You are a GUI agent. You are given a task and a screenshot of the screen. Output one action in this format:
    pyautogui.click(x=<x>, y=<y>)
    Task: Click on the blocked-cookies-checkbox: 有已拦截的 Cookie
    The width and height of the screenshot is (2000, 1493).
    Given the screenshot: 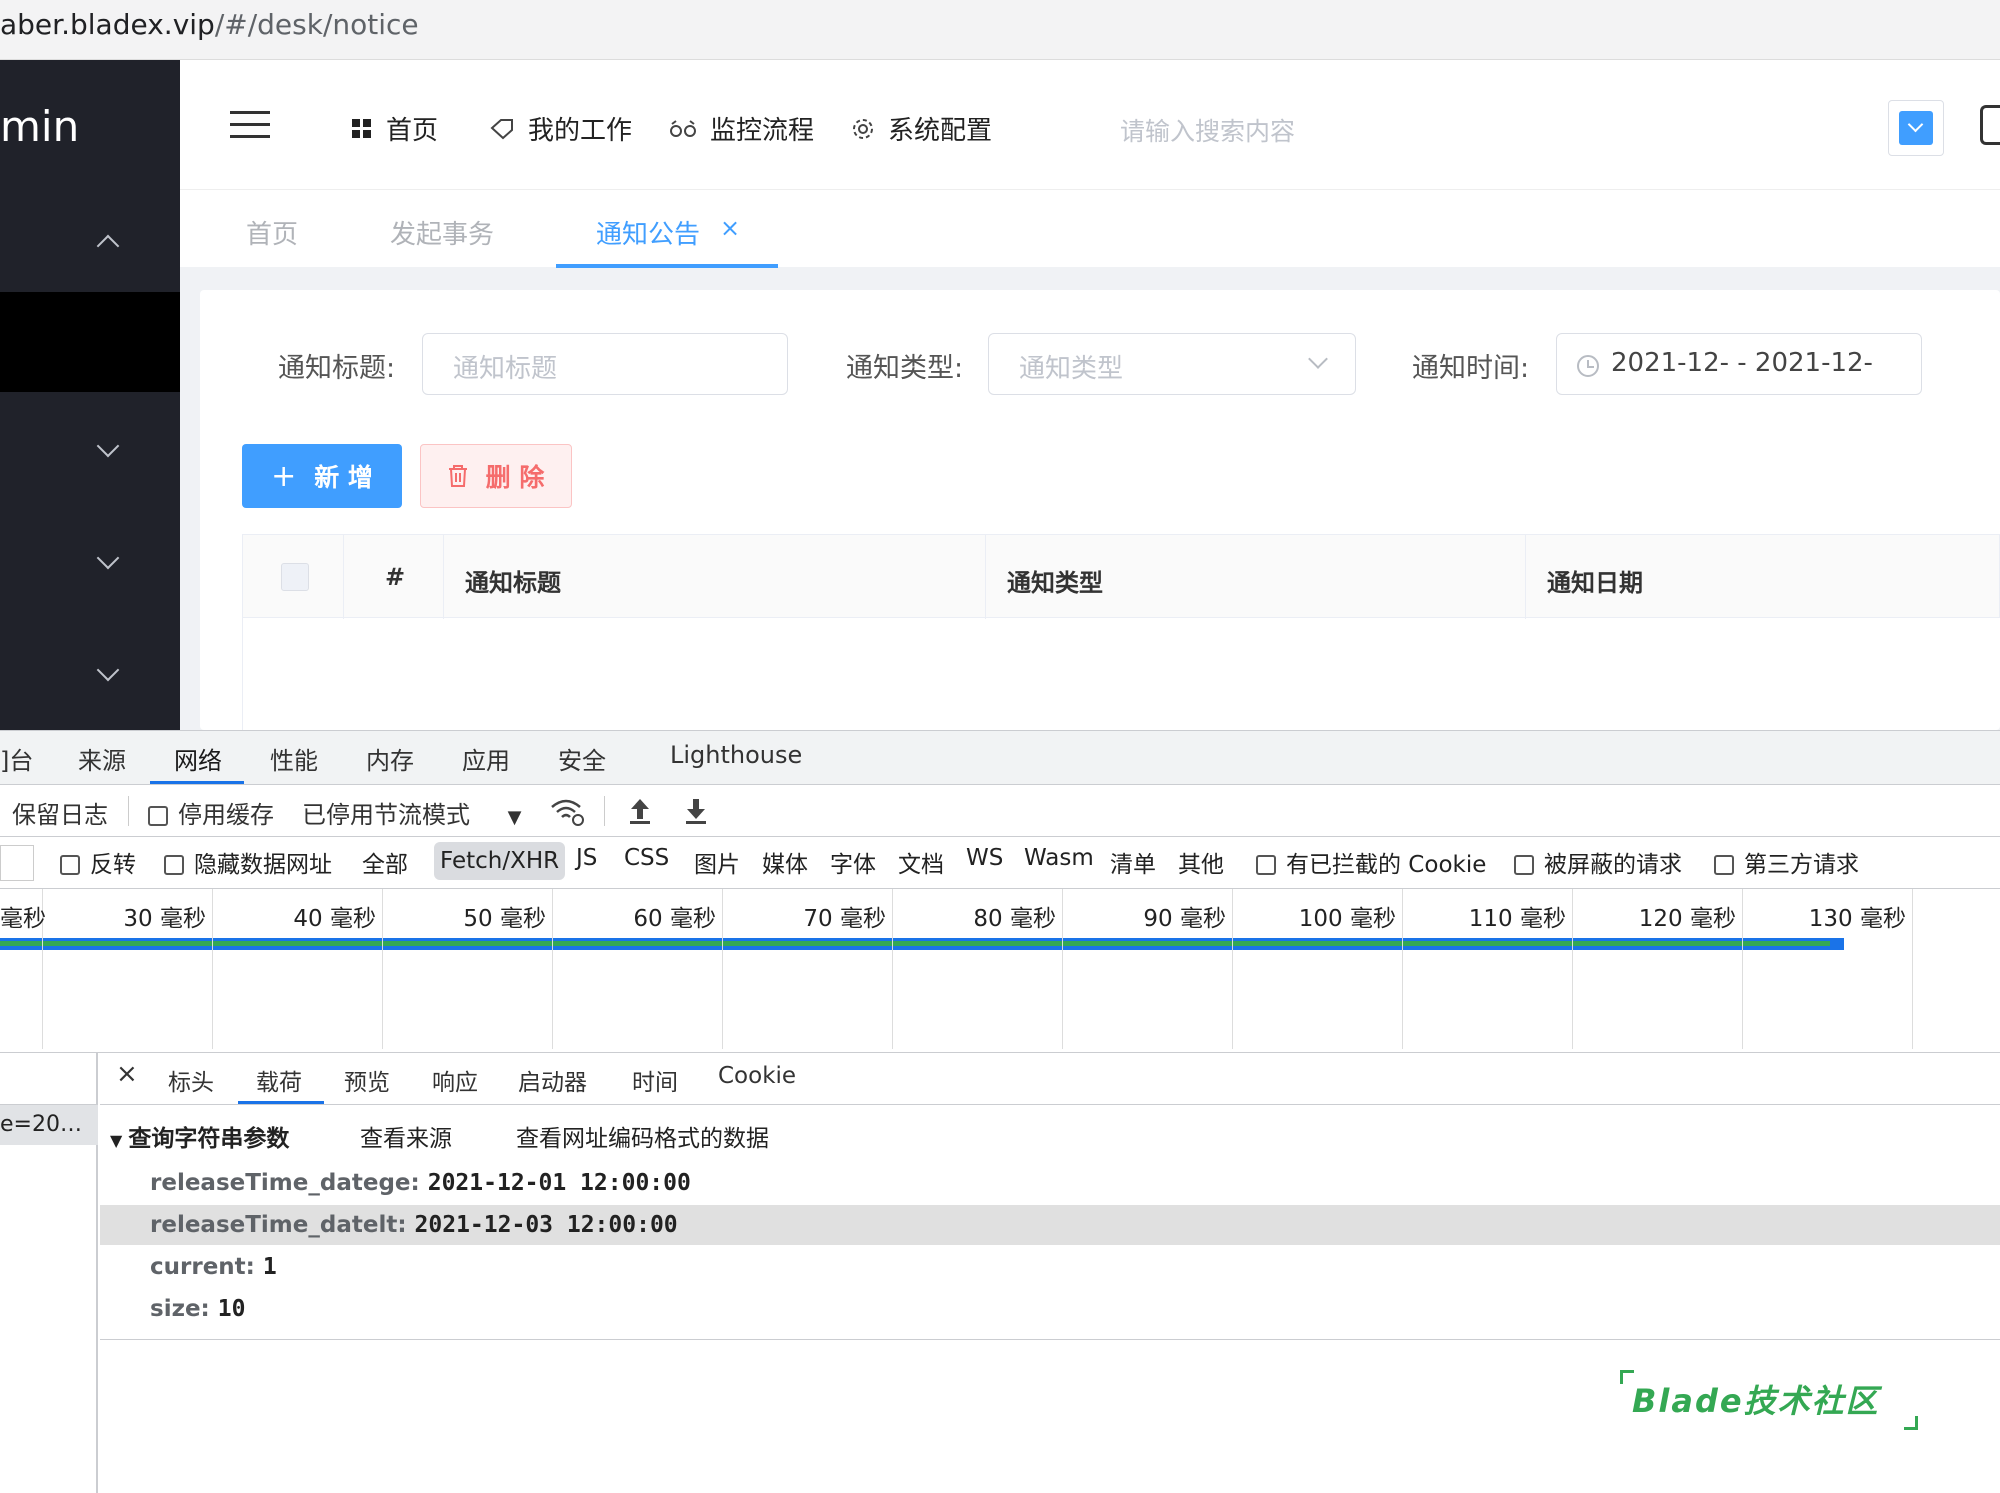 What is the action you would take?
    pyautogui.click(x=1371, y=862)
    